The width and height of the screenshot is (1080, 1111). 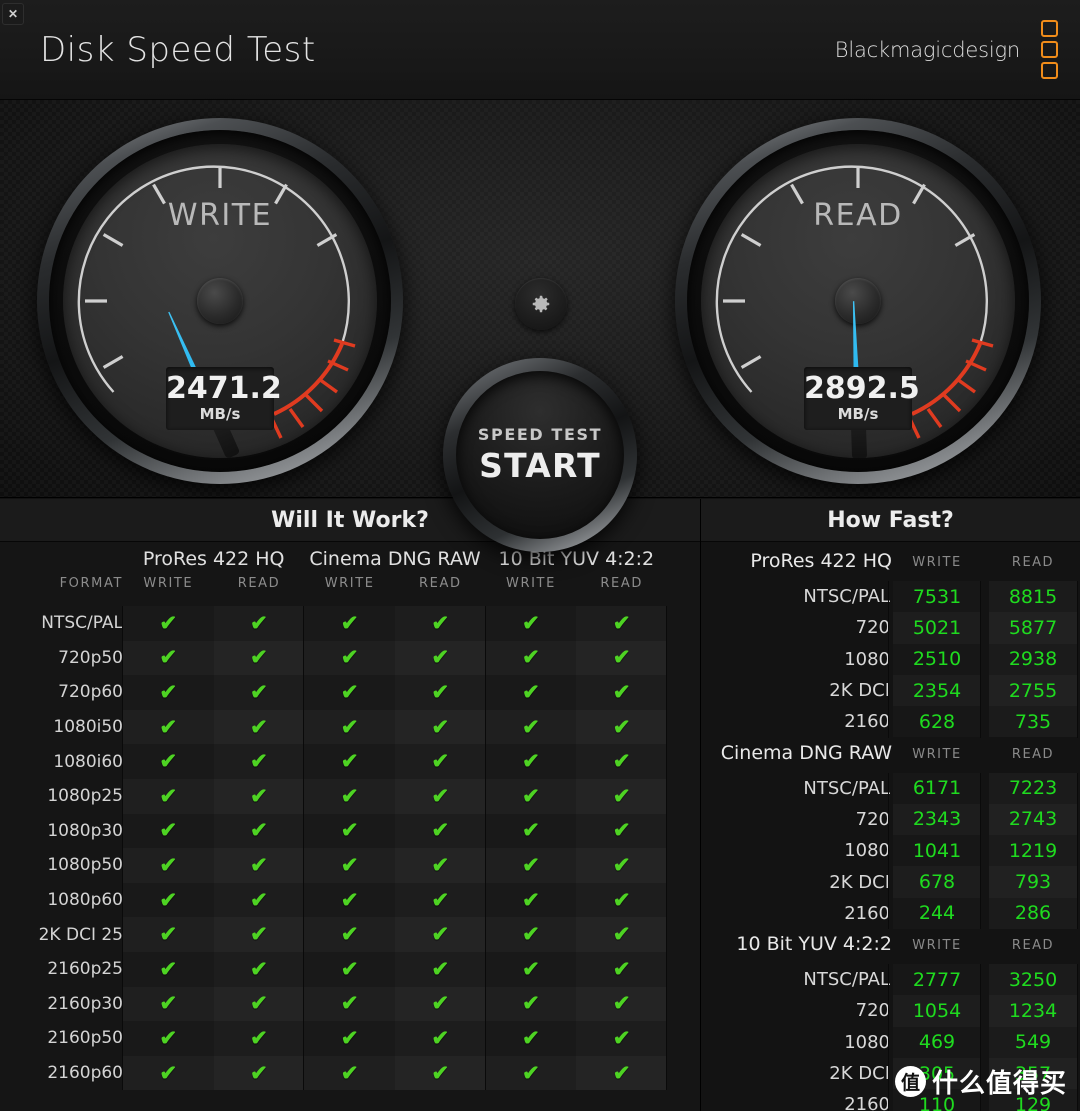 What do you see at coordinates (168, 583) in the screenshot?
I see `wiw-sub-header: WRITE` at bounding box center [168, 583].